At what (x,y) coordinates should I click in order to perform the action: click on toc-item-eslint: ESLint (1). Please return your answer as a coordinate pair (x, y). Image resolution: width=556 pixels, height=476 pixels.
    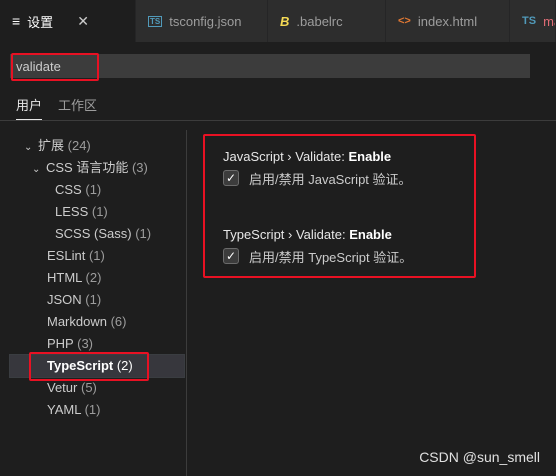
    Looking at the image, I should click on (76, 256).